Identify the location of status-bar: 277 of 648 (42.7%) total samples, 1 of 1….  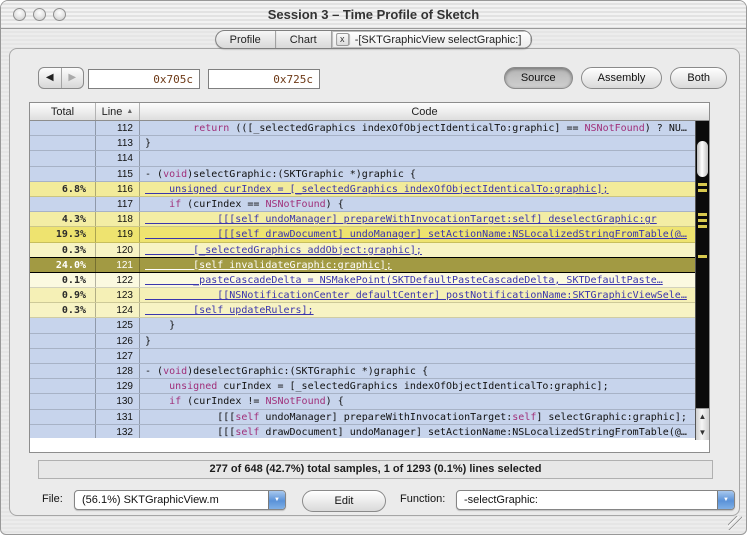
(375, 469).